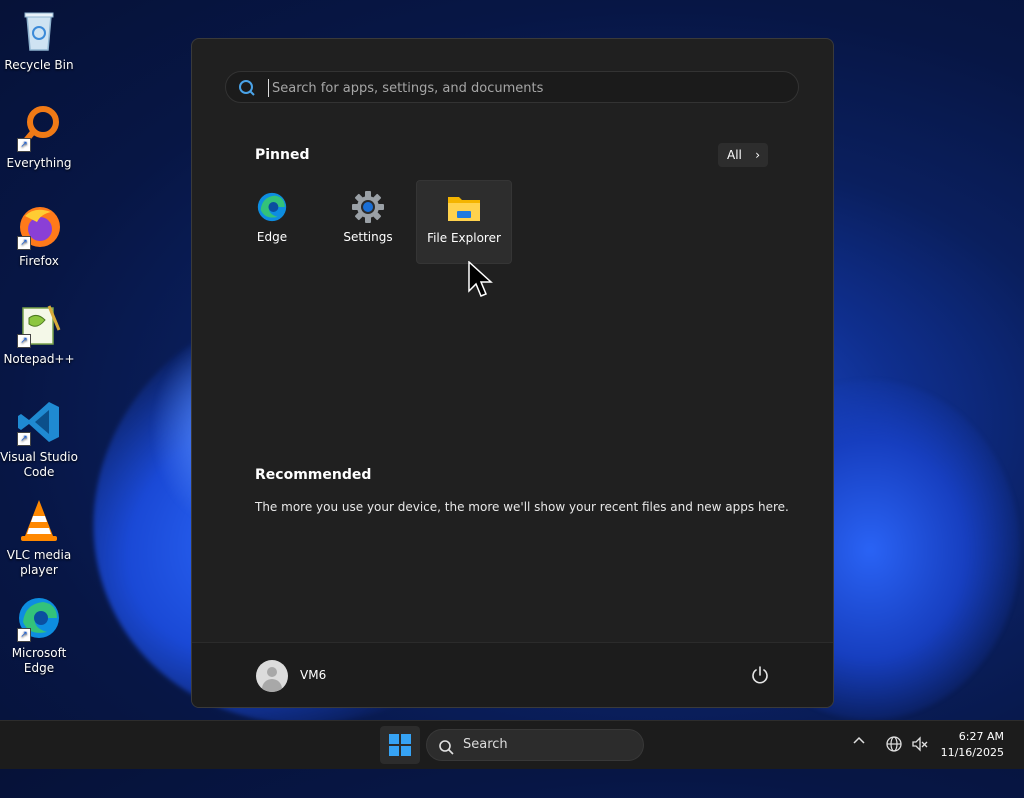 Image resolution: width=1024 pixels, height=798 pixels. I want to click on power-icon, so click(760, 675).